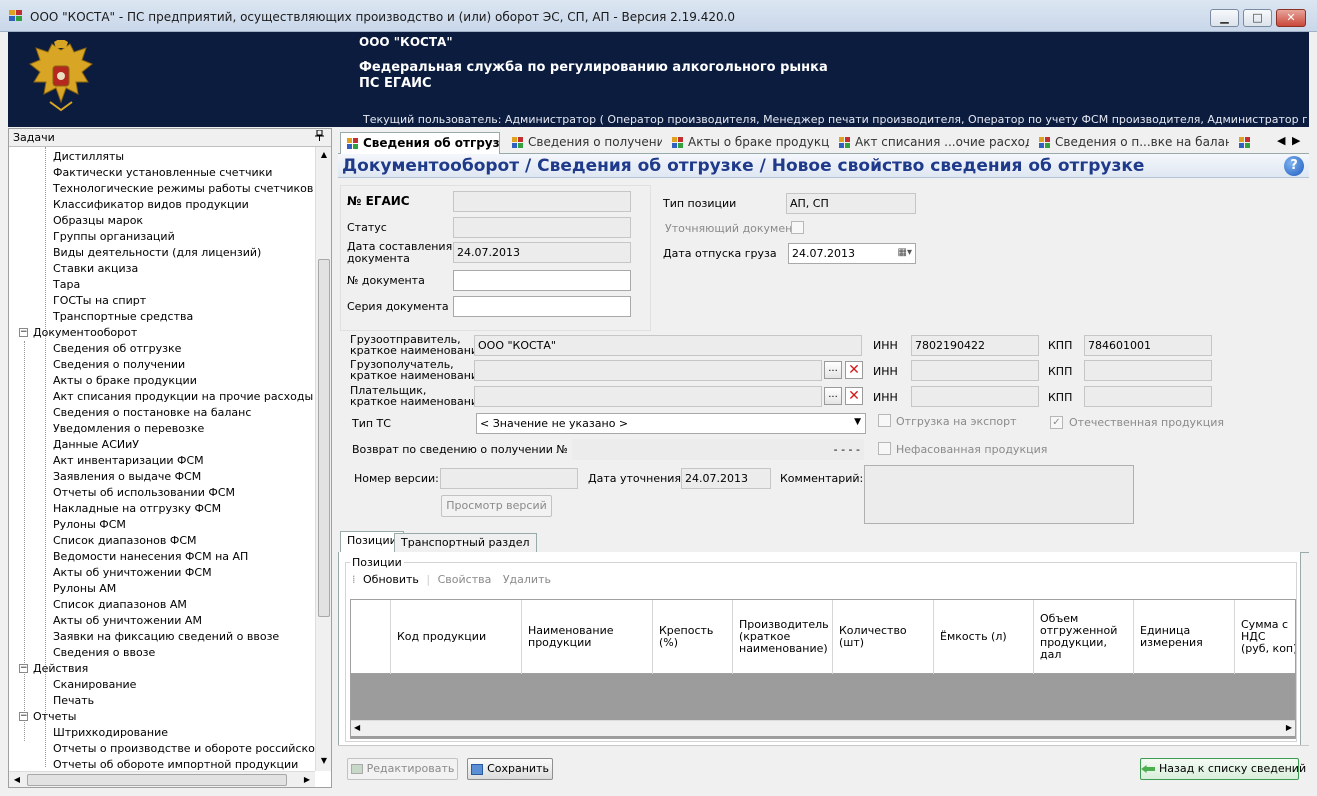 The width and height of the screenshot is (1317, 796). I want to click on tree-item: Заявки на фиксацию сведений о ввозе, so click(166, 637).